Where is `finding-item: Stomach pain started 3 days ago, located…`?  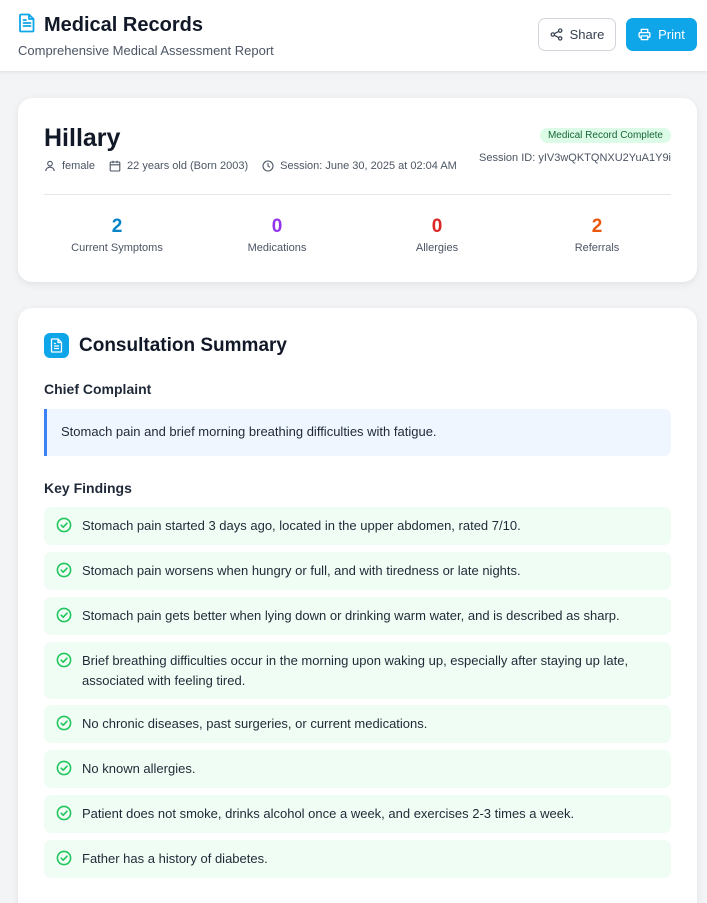
finding-item: Stomach pain started 3 days ago, located… is located at coordinates (357, 526).